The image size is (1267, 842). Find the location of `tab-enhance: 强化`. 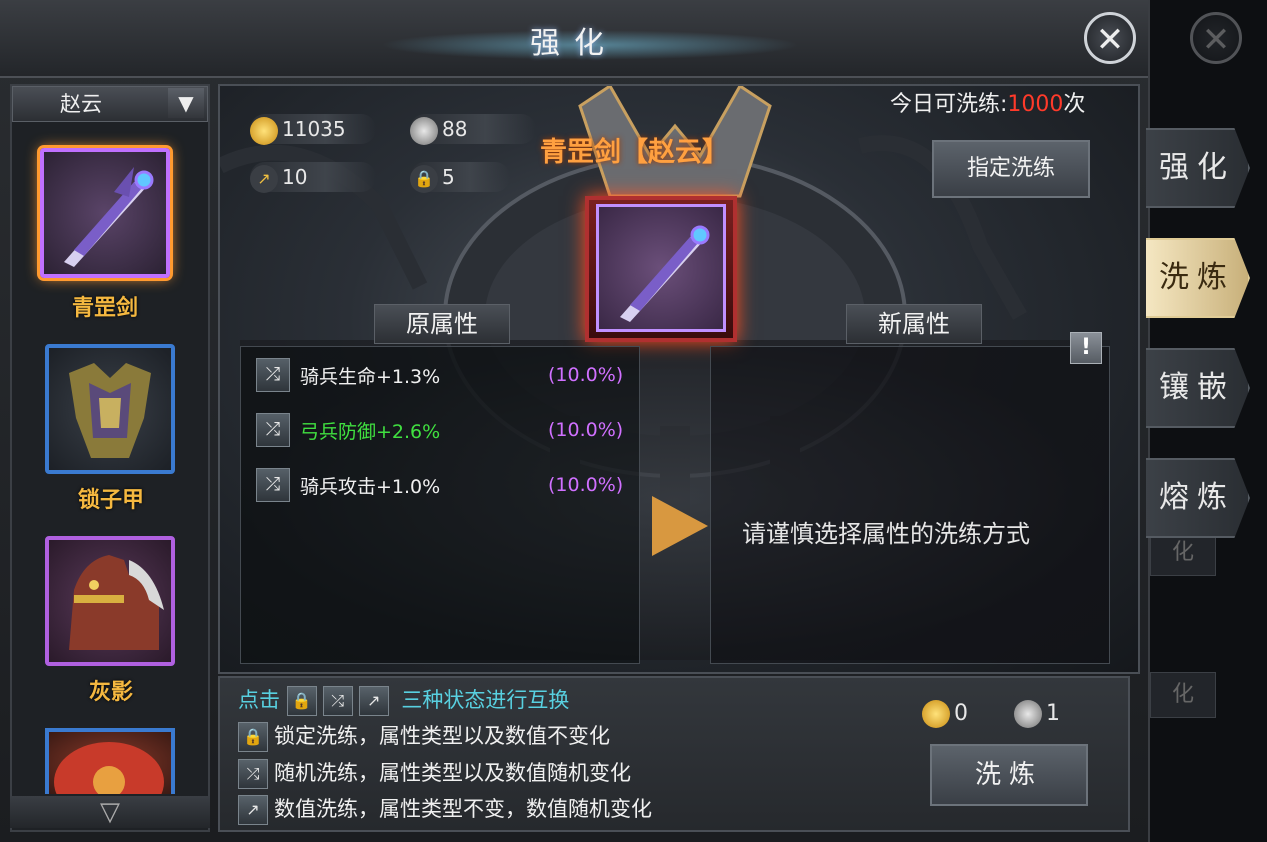

tab-enhance: 强化 is located at coordinates (1198, 168).